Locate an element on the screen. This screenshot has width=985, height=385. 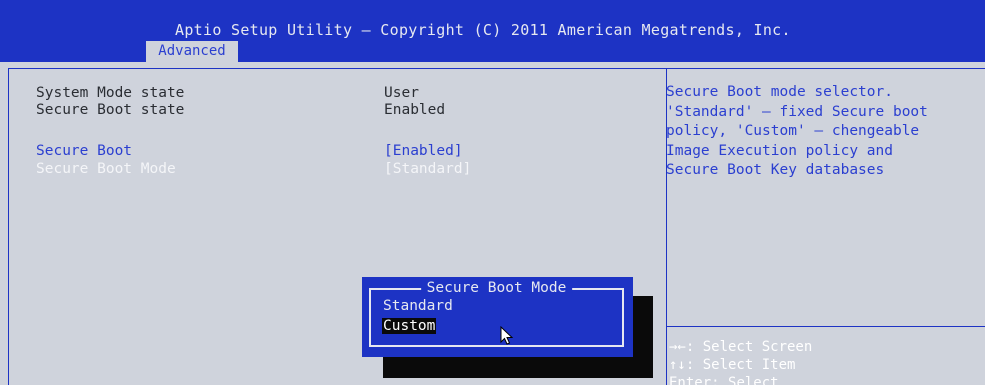
secure-boot-value: [Enabled] is located at coordinates (423, 151).